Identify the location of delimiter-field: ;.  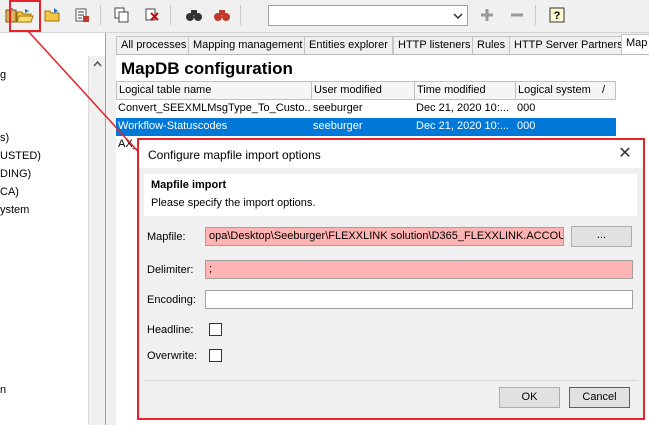
(419, 269).